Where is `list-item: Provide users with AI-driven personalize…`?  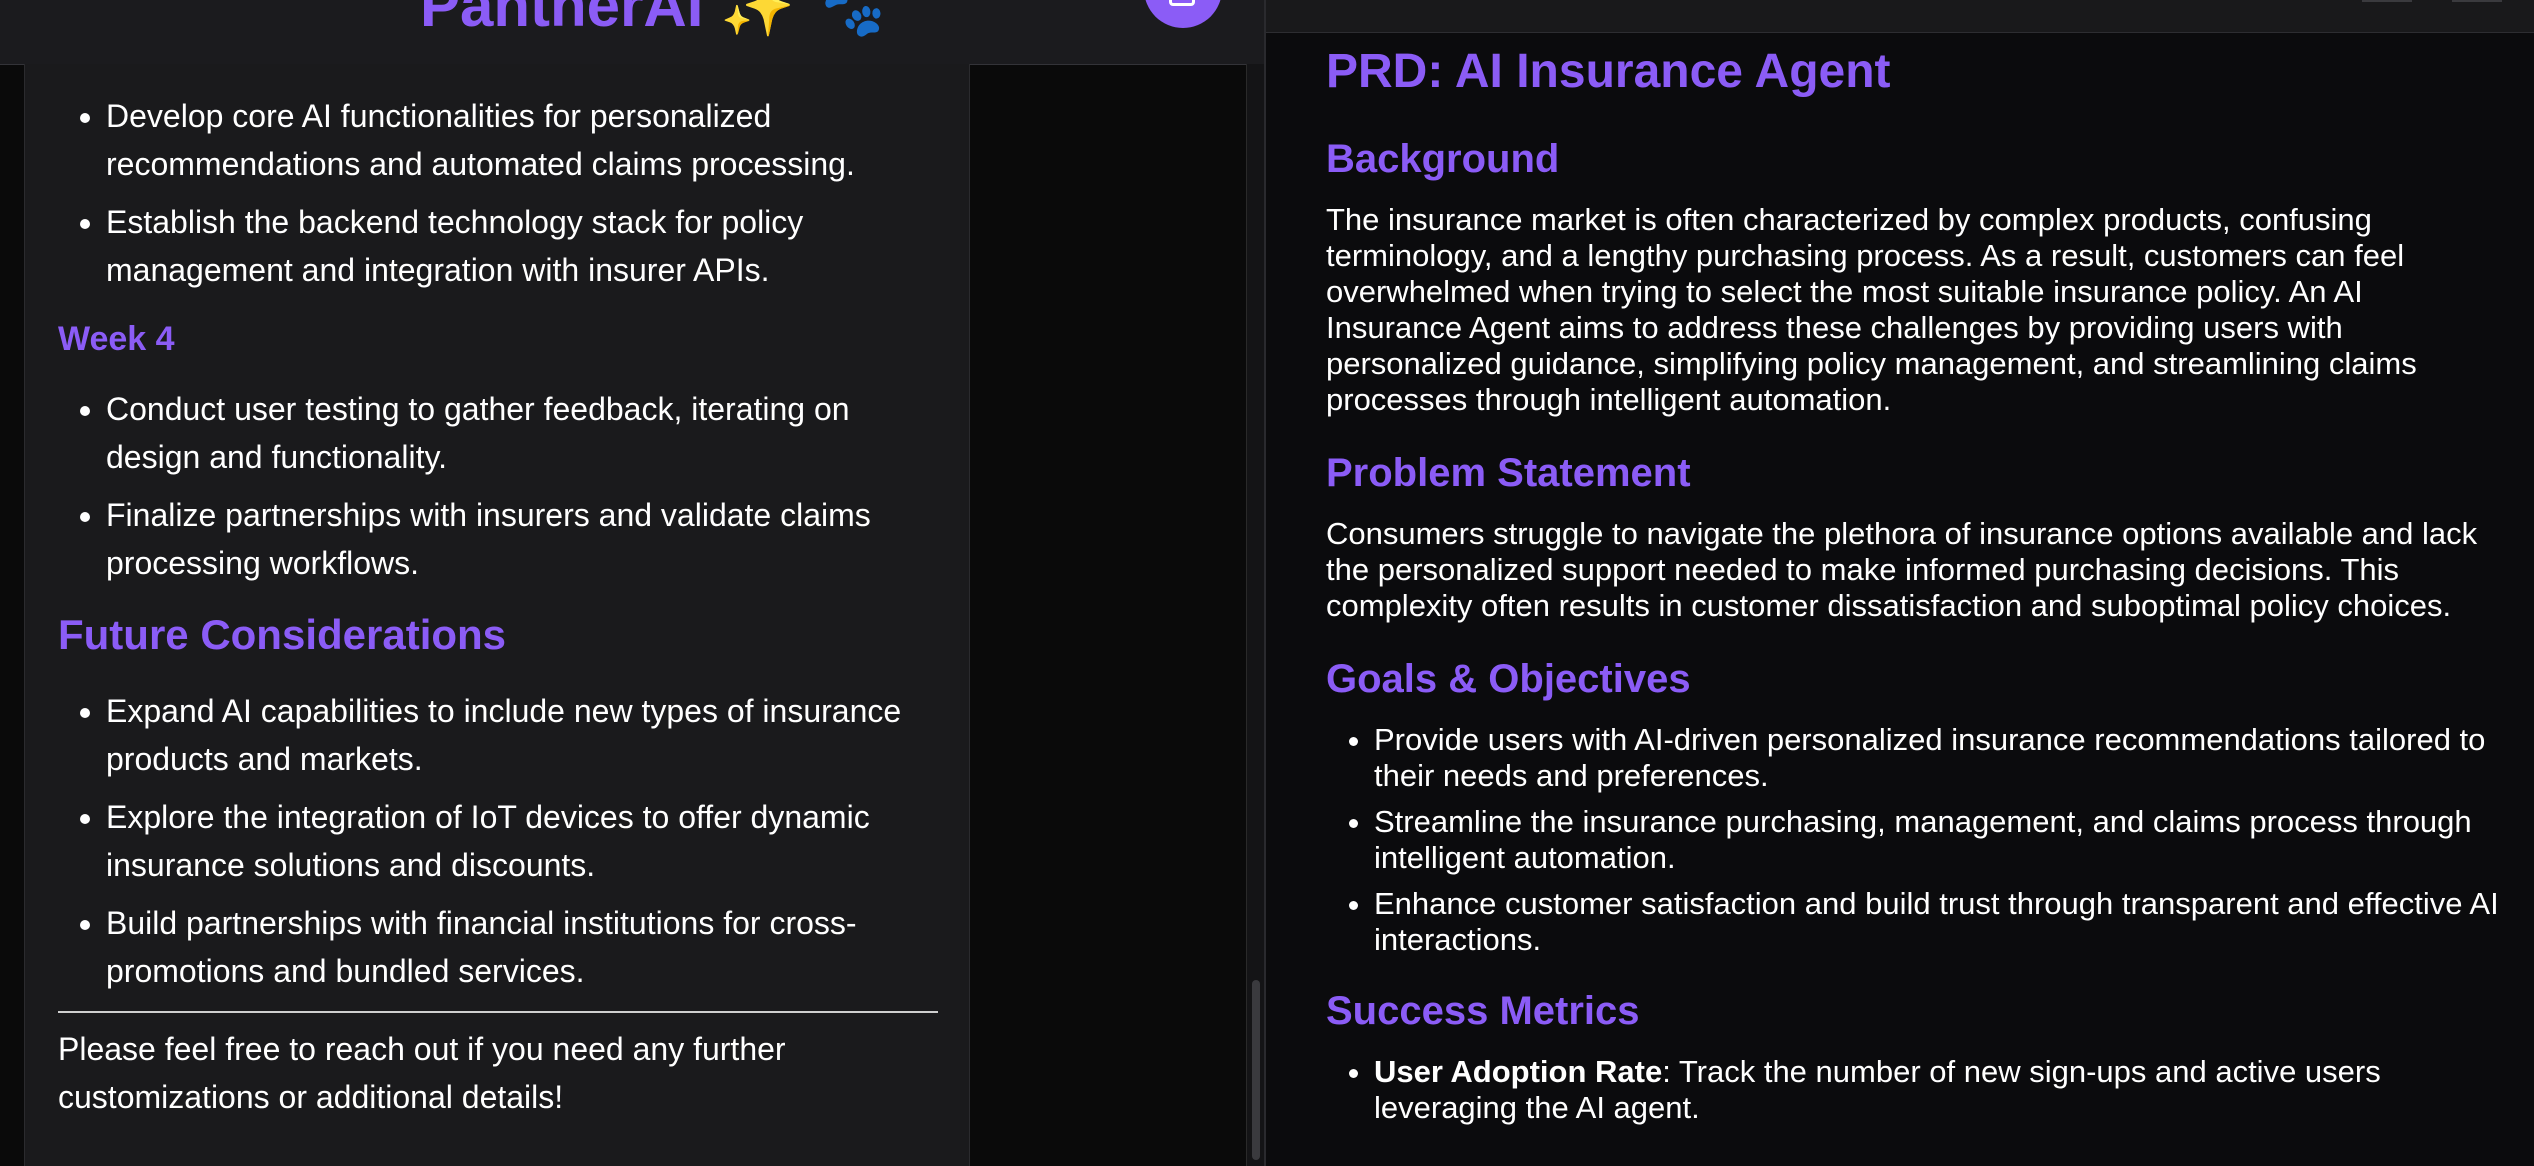
list-item: Provide users with AI-driven personalize… is located at coordinates (1940, 758).